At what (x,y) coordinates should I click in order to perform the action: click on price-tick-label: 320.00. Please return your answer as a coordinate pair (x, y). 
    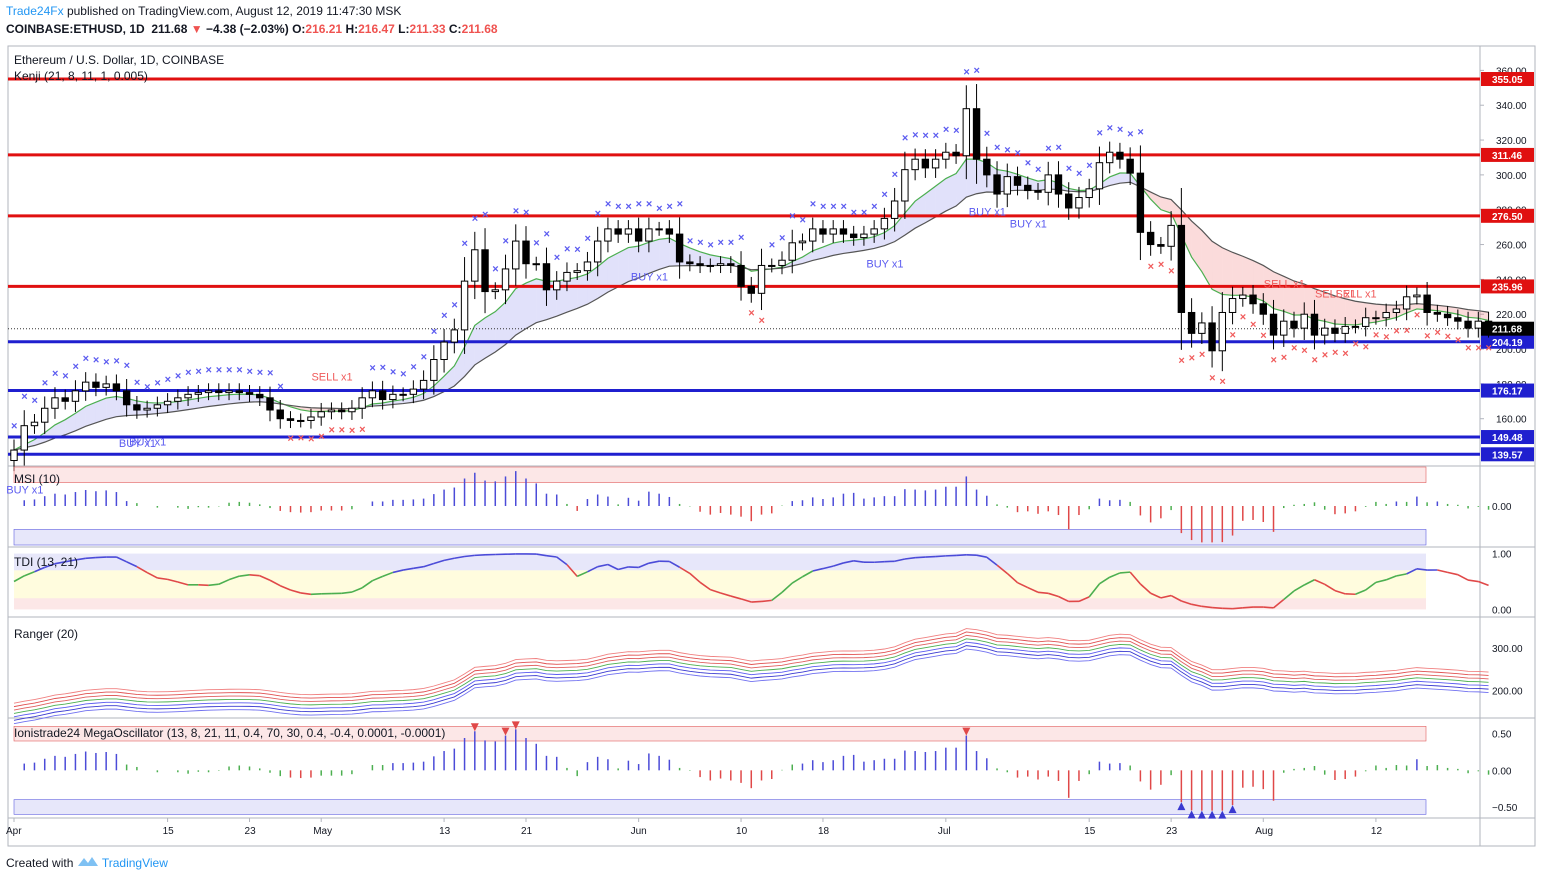
    Looking at the image, I should click on (1511, 141).